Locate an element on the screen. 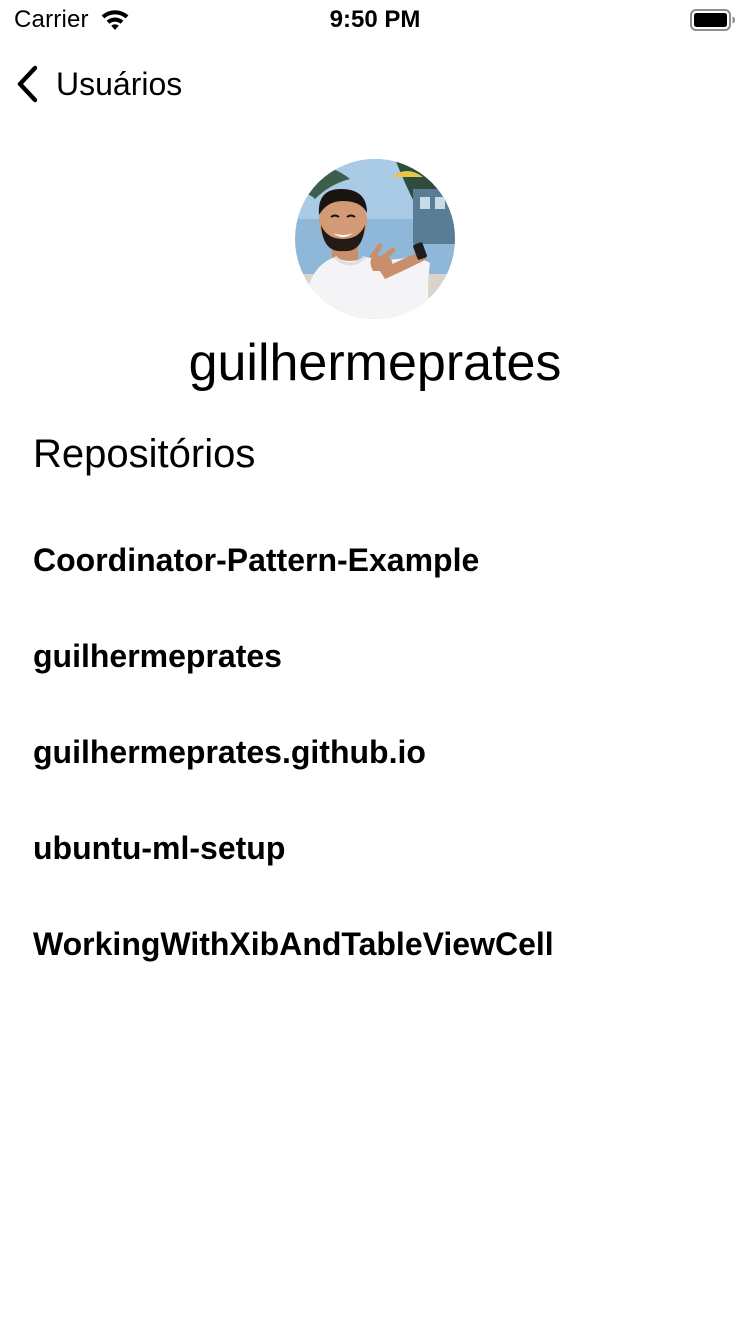 The height and width of the screenshot is (1334, 750). repository-row: ubuntu-ml-setup is located at coordinates (375, 848).